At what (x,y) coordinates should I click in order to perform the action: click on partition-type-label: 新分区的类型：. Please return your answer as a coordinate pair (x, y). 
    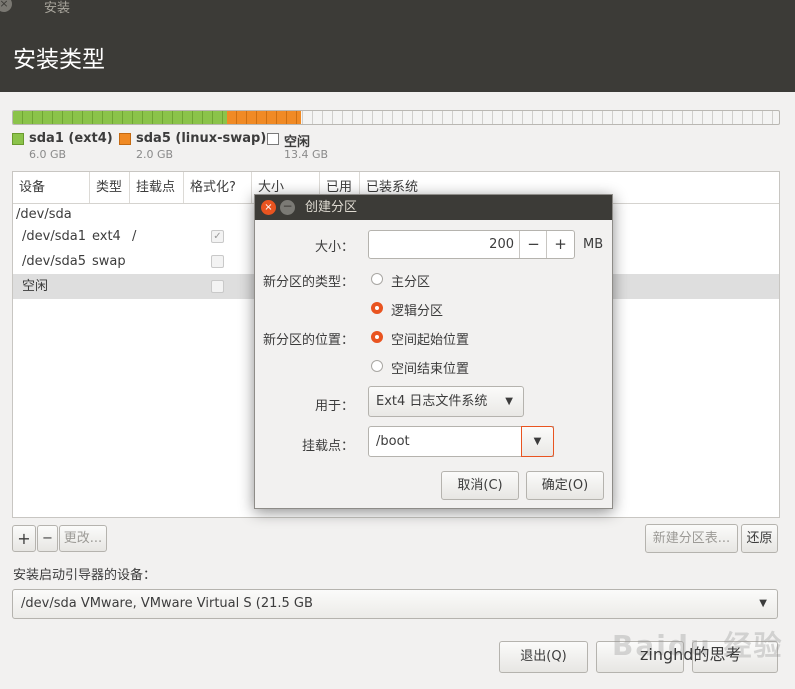
    Looking at the image, I should click on (308, 282).